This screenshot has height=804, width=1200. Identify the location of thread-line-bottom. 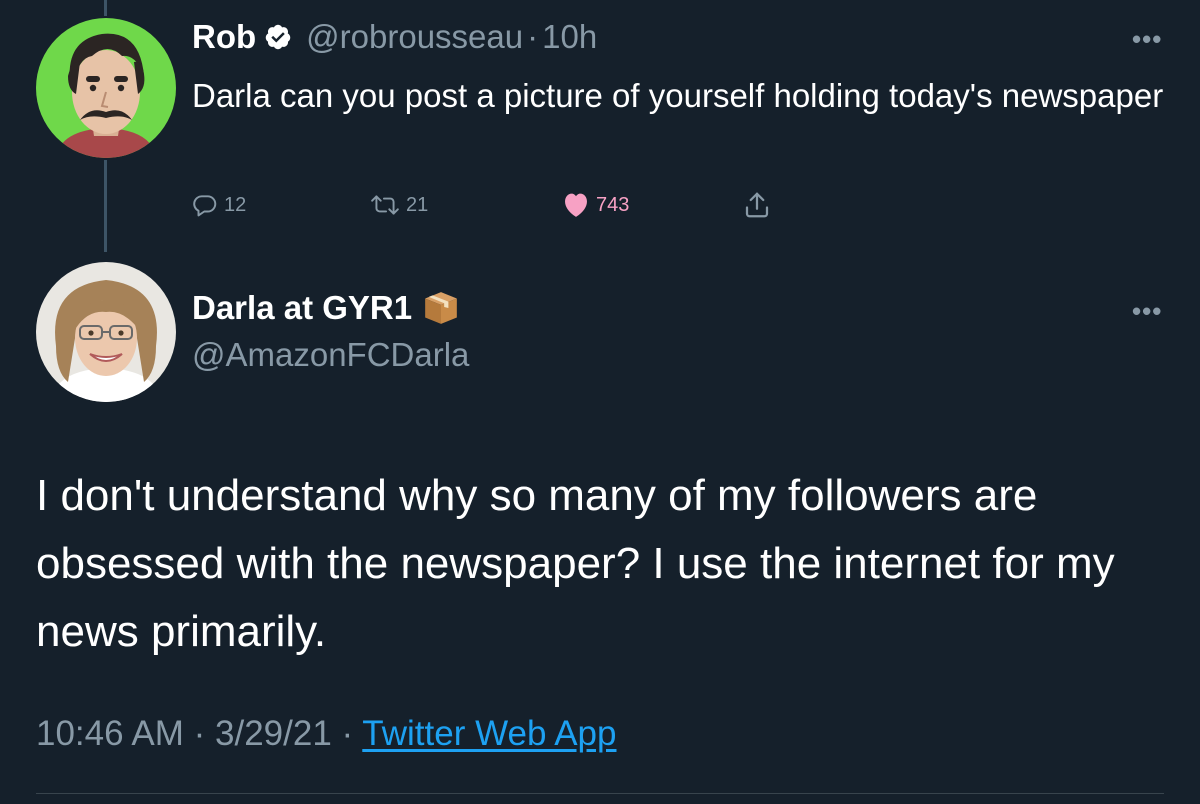
(105, 206).